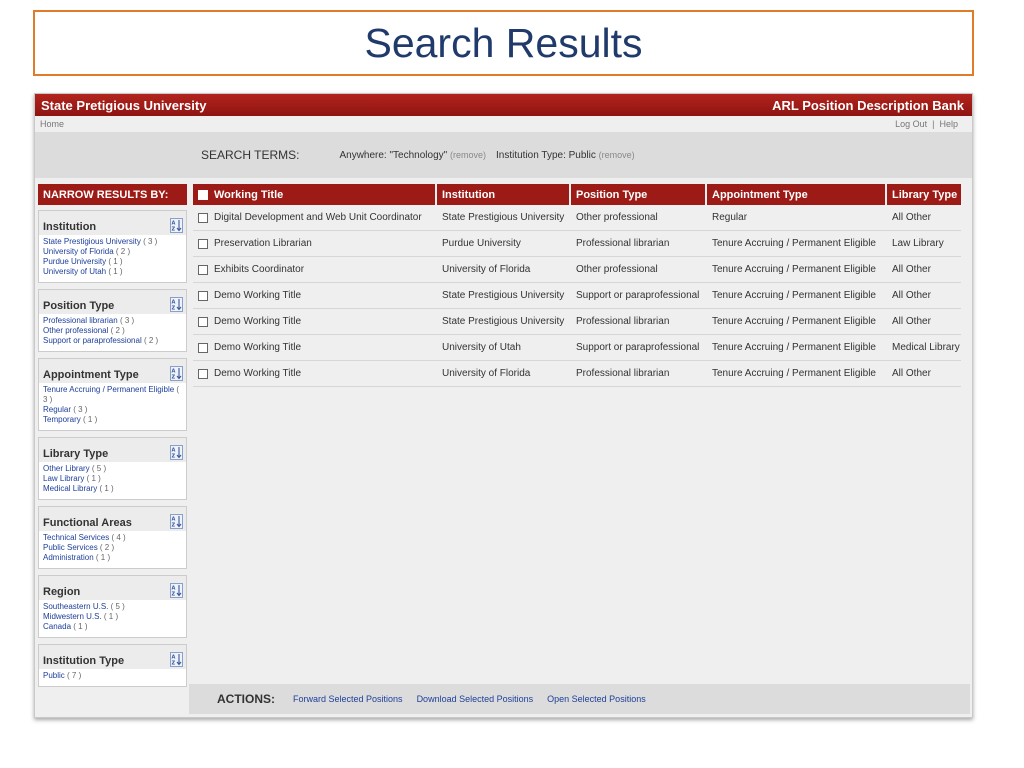 This screenshot has height=768, width=1024. I want to click on facet-item-label: State Prestigious University, so click(92, 241).